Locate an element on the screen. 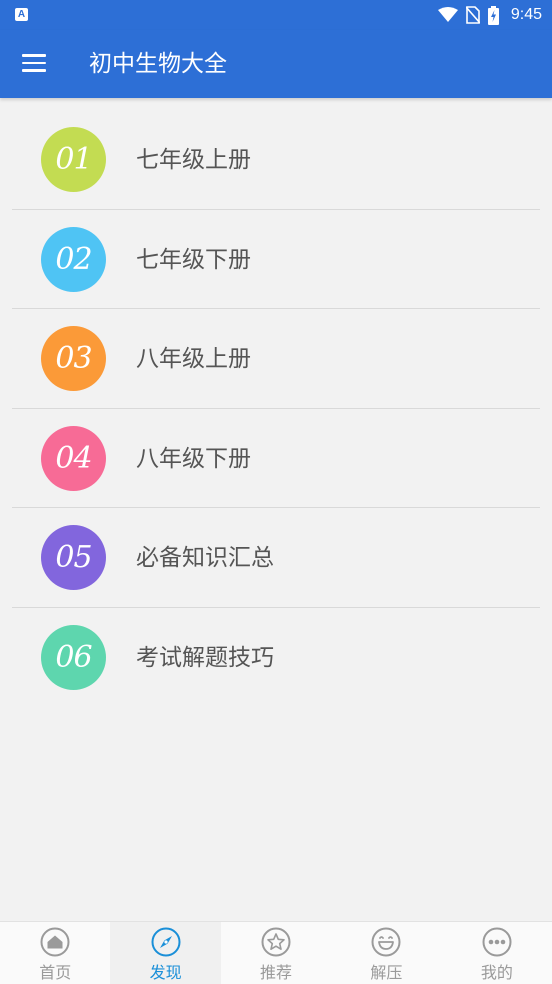 This screenshot has height=984, width=552. nav-label: 发现 is located at coordinates (165, 972).